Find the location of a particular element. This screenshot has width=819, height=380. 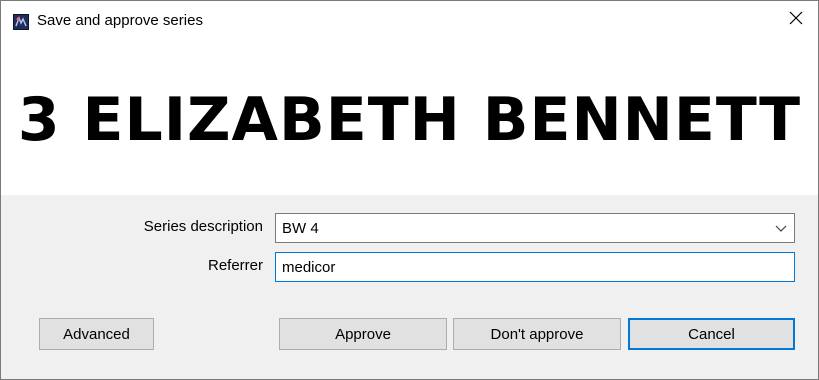

close-button is located at coordinates (796, 20).